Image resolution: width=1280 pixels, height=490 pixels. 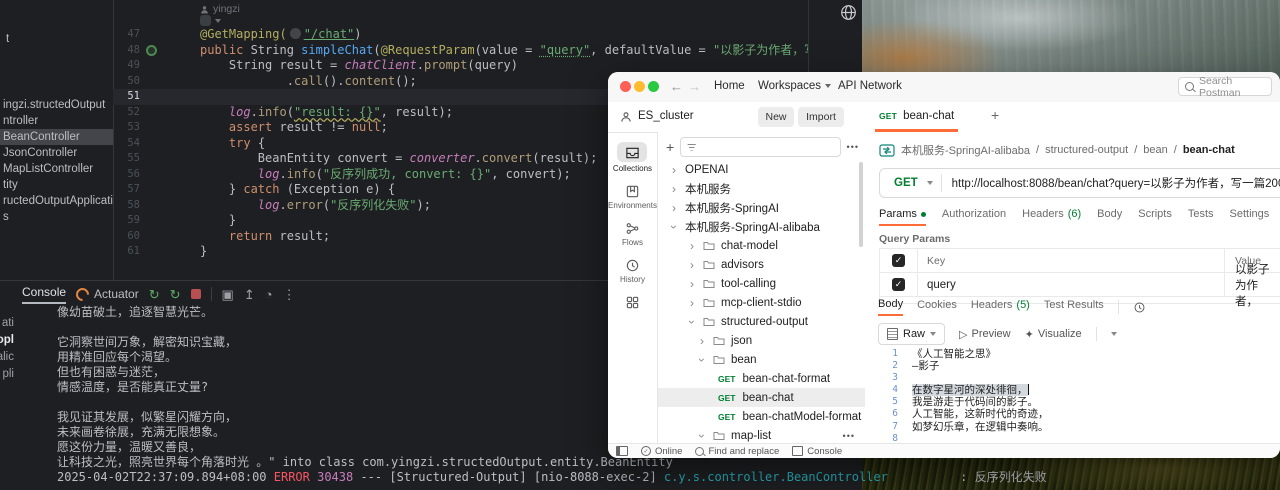 What do you see at coordinates (1155, 150) in the screenshot?
I see `breadcrumb-subfolder: bean` at bounding box center [1155, 150].